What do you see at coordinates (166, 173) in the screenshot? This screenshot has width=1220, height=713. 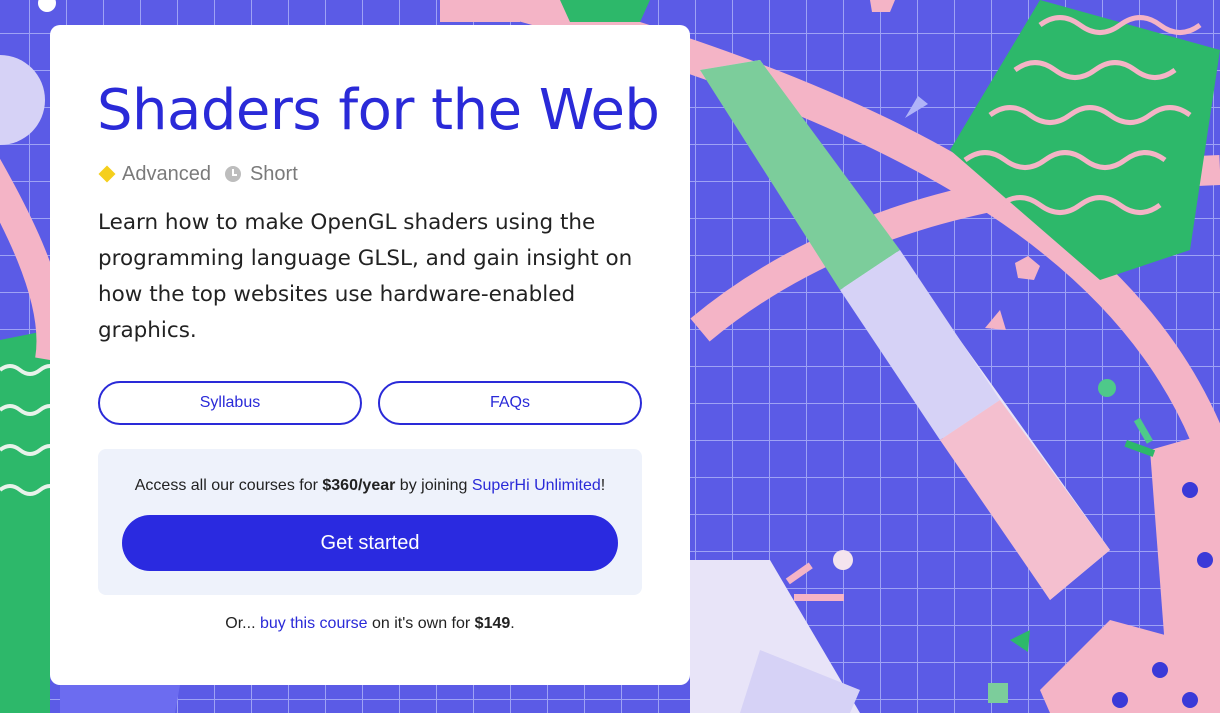 I see `level-label: Advanced` at bounding box center [166, 173].